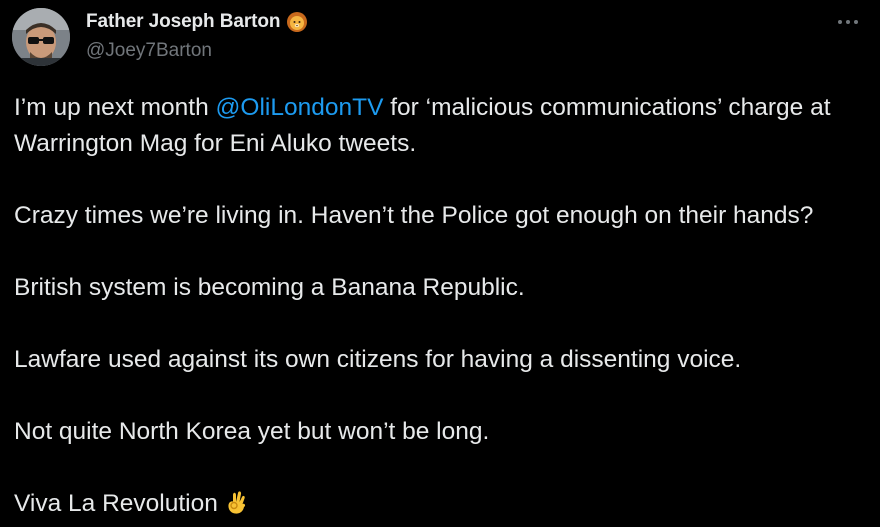 The image size is (880, 527). I want to click on author-display-name: Father Joseph Barton, so click(183, 22).